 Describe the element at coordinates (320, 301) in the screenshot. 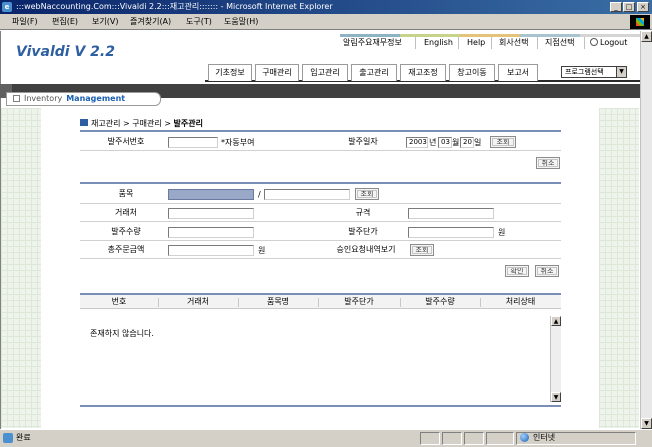

I see `table-header: 번호 거래처 품목명 발주단가 발주수량 처리상태` at that location.